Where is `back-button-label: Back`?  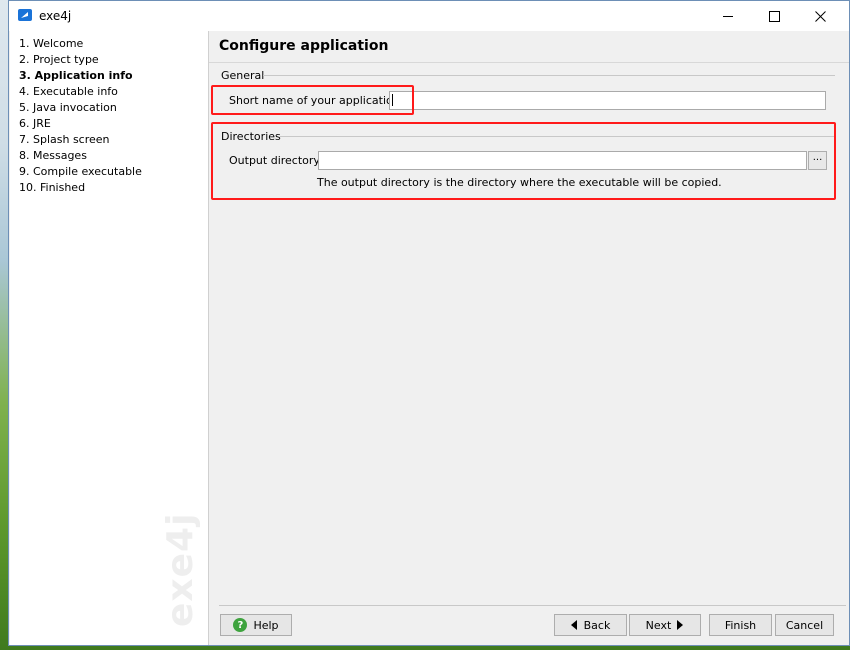 back-button-label: Back is located at coordinates (597, 625).